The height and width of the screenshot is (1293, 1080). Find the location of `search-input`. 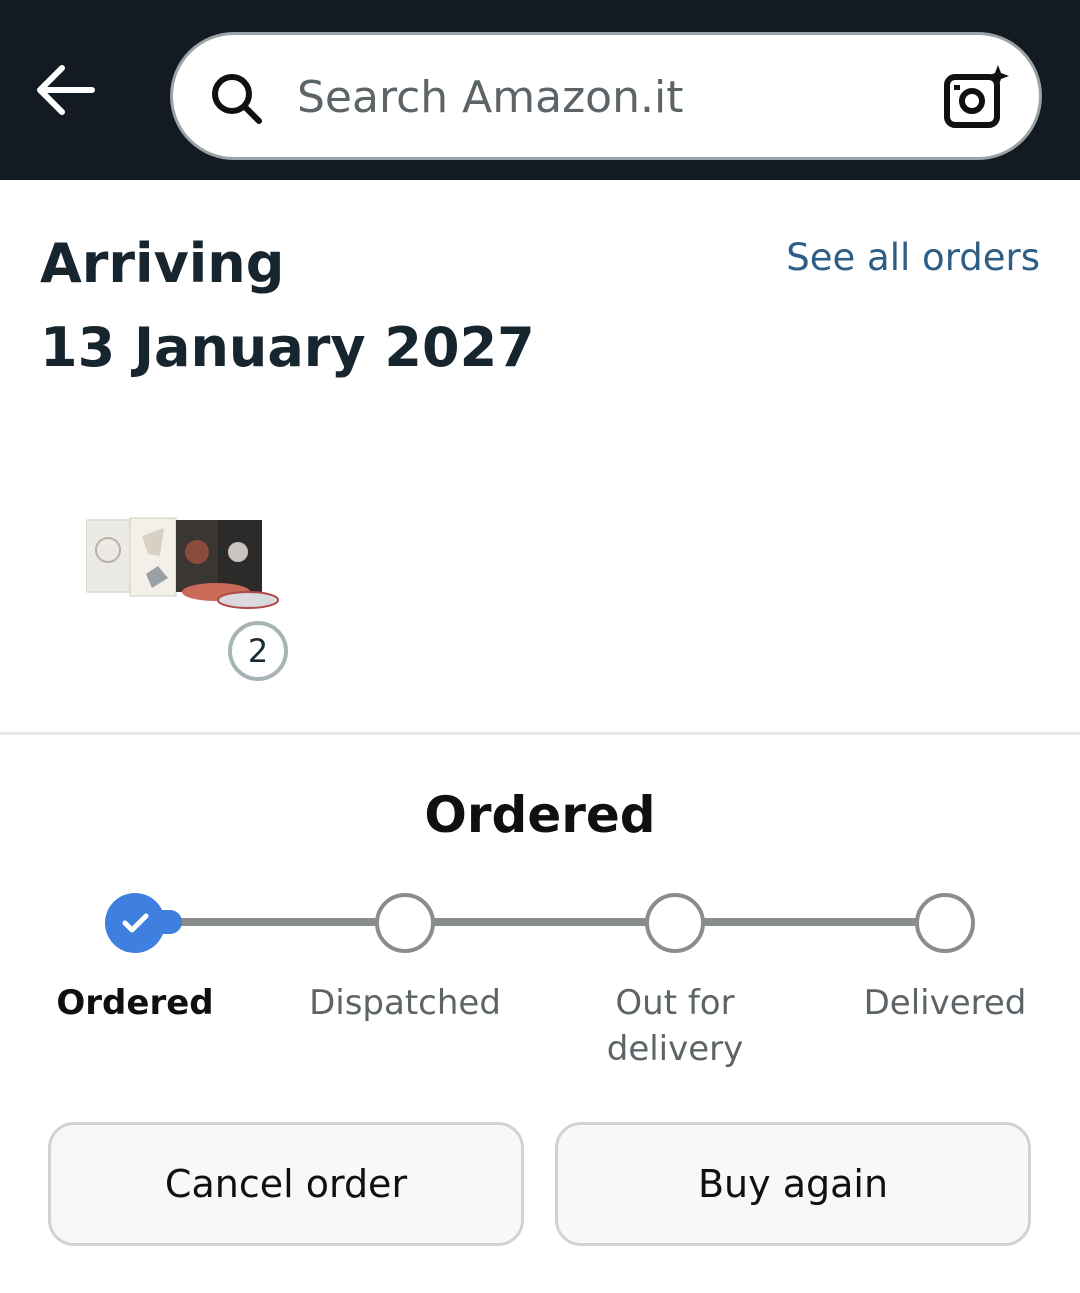

search-input is located at coordinates (605, 97).